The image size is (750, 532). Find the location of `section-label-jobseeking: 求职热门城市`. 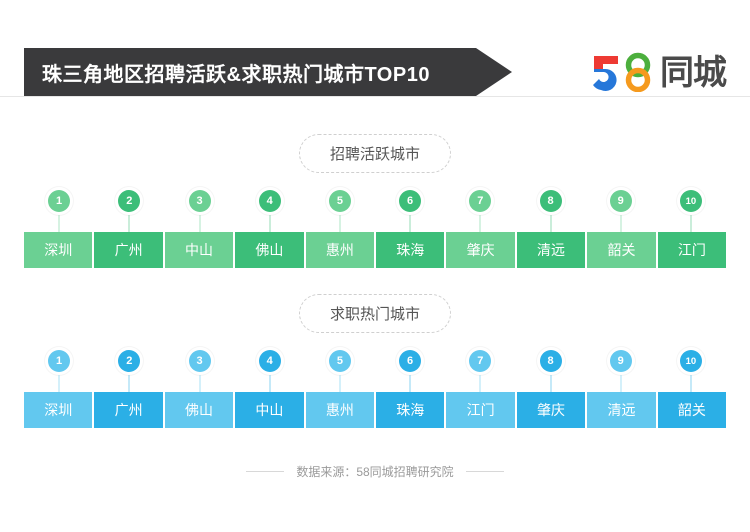

section-label-jobseeking: 求职热门城市 is located at coordinates (374, 313).